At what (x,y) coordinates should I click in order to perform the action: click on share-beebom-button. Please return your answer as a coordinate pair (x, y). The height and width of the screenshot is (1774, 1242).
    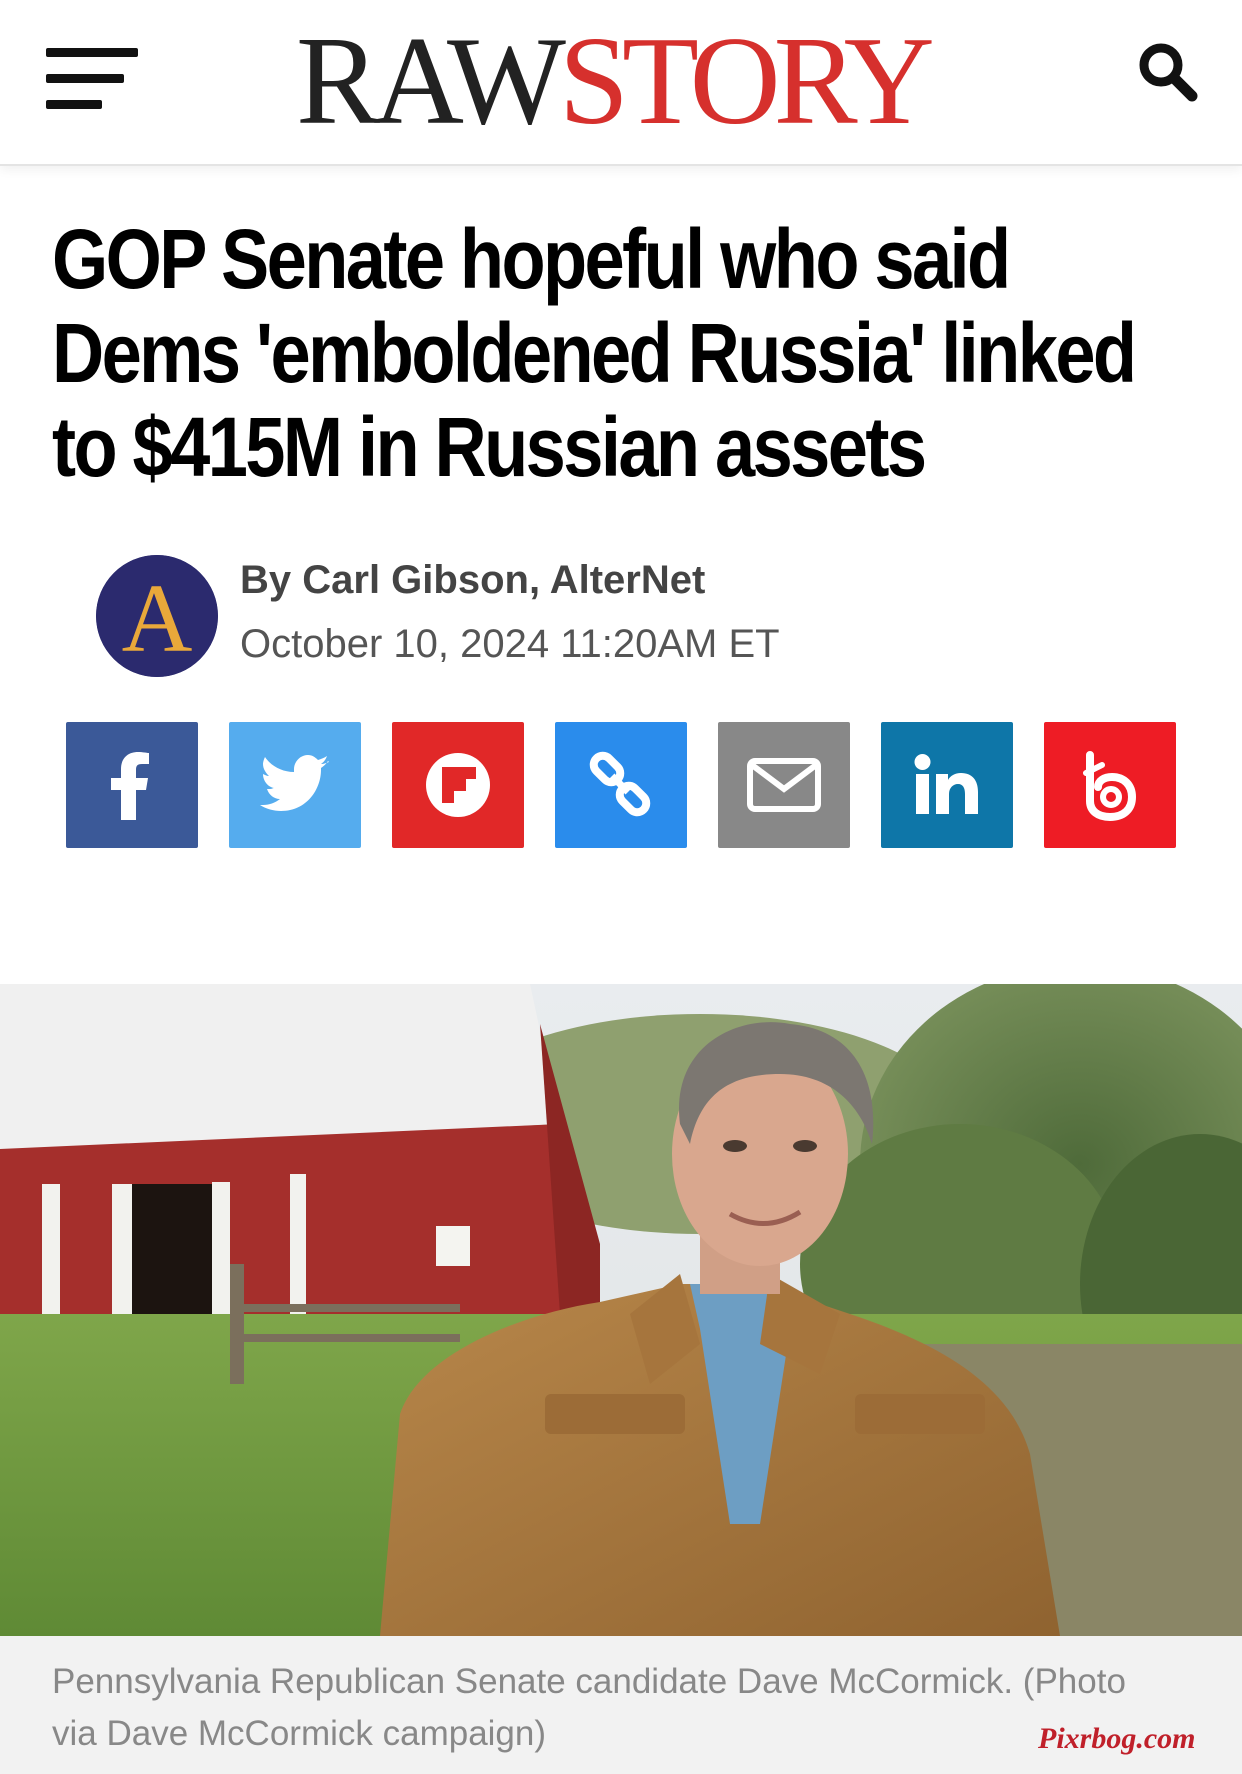
    Looking at the image, I should click on (1110, 785).